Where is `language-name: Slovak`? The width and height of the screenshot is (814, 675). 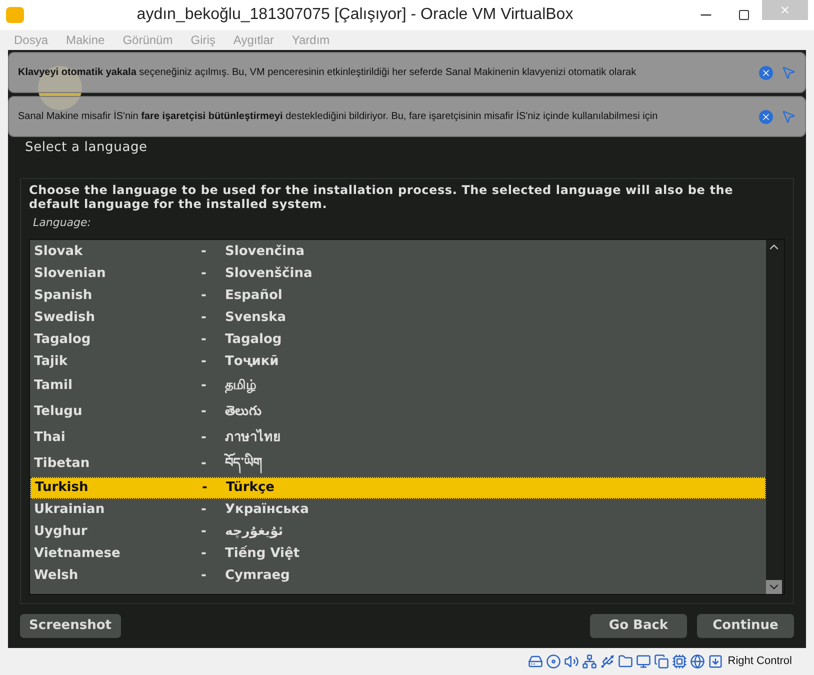 language-name: Slovak is located at coordinates (59, 252).